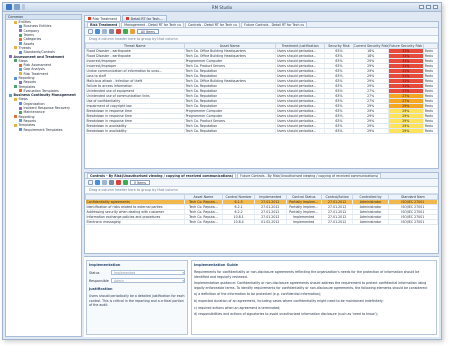  Describe the element at coordinates (20, 44) in the screenshot. I see `asset-icon` at that location.